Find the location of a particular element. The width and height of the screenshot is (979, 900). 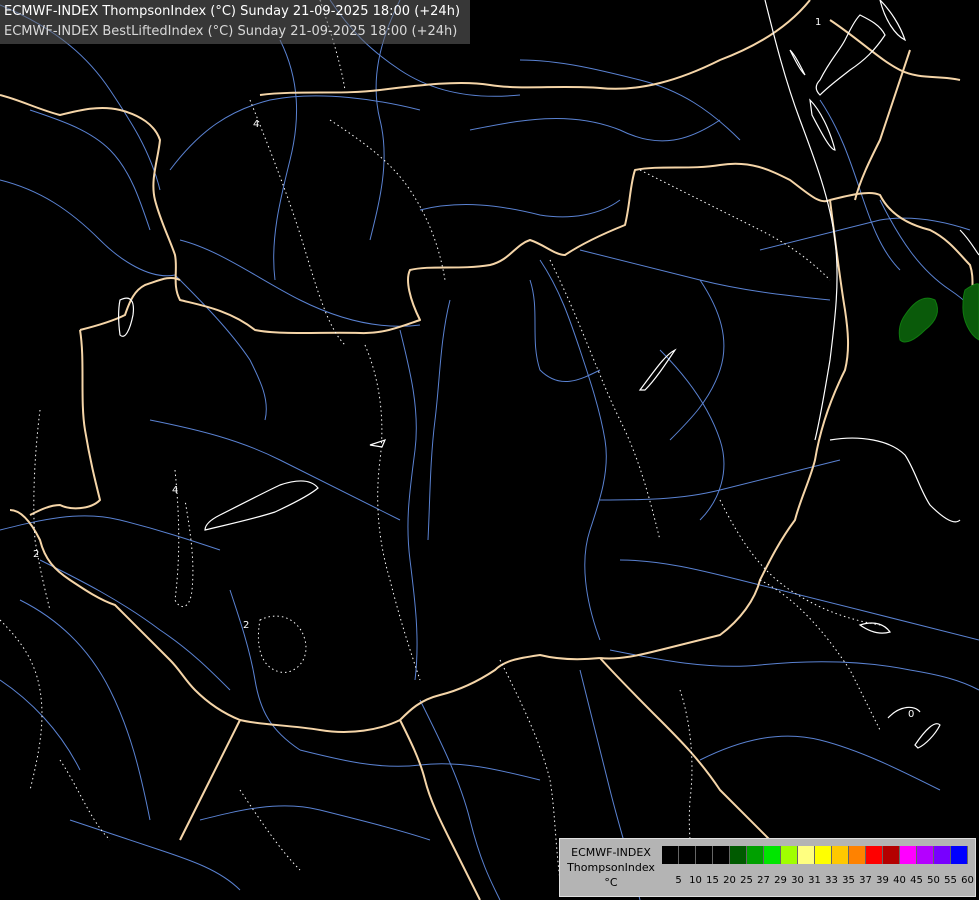

legend-tick-labels: 5 10 15 20 25 27 29 30 31 33 35 37 39 40 45 50 55 60 is located at coordinates (823, 880).